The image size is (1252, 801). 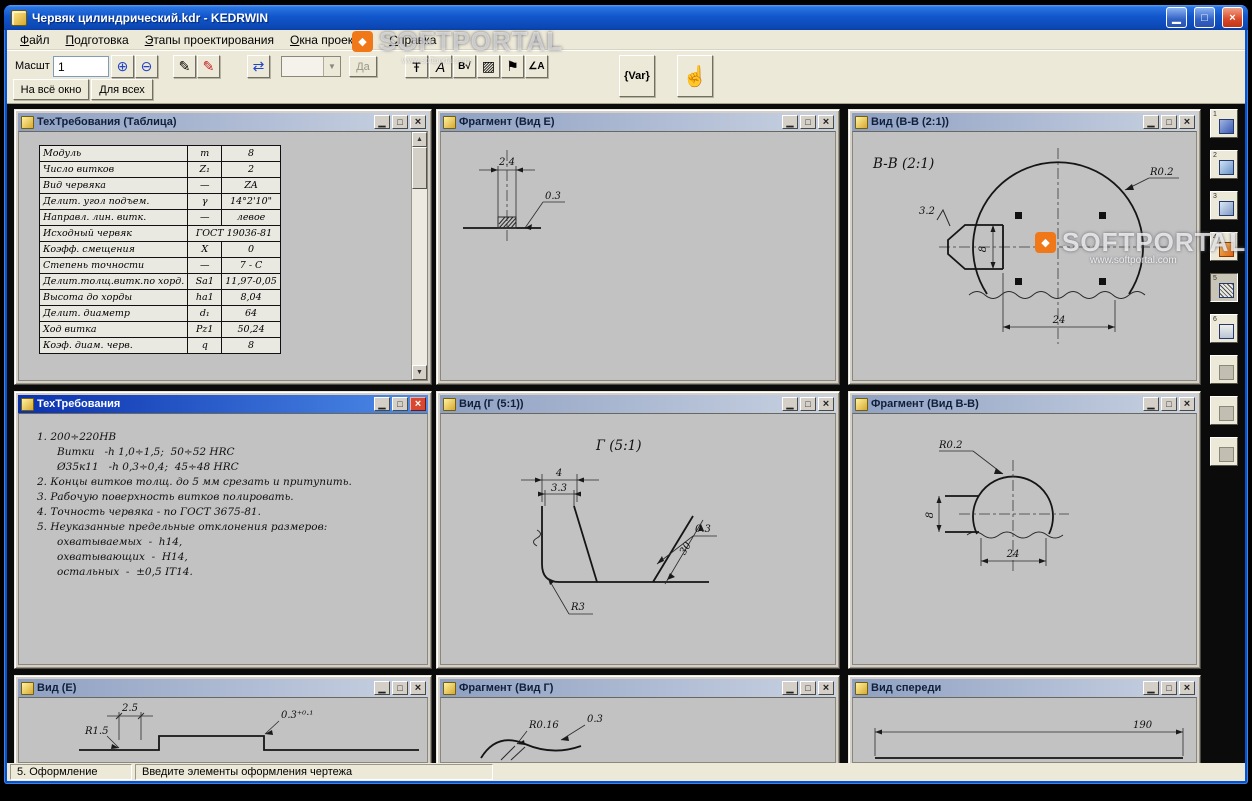 I want to click on menu-preparation: Подготовка, so click(x=97, y=40).